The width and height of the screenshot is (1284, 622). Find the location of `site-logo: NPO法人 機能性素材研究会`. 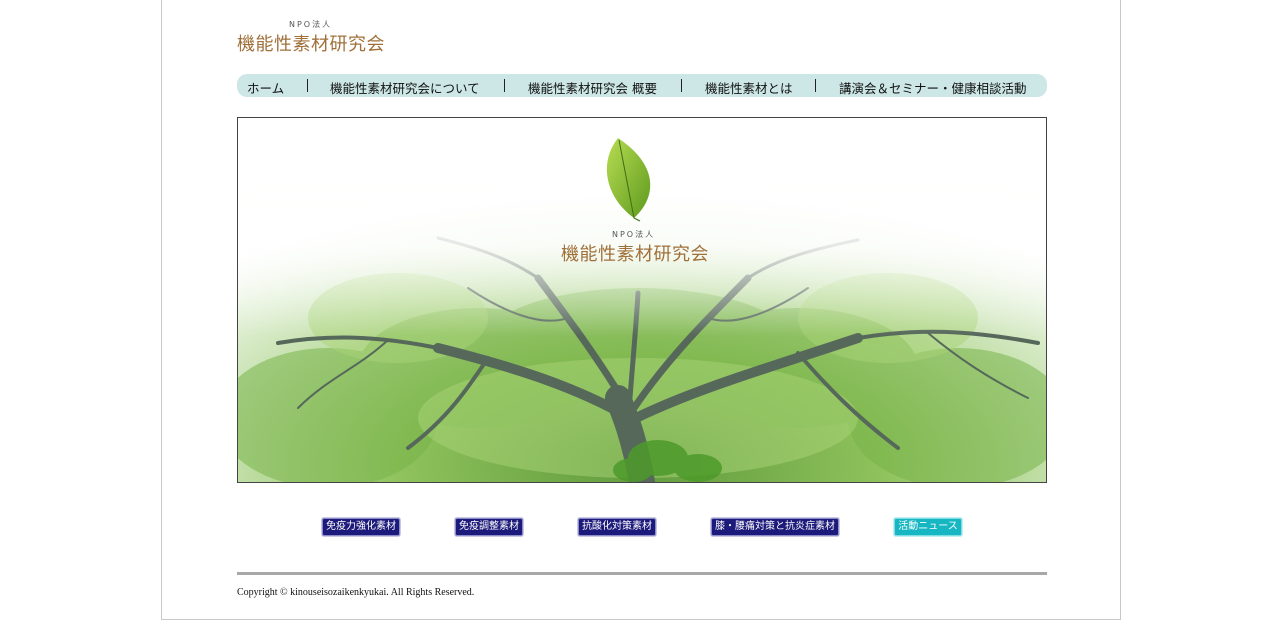

site-logo: NPO法人 機能性素材研究会 is located at coordinates (317, 39).